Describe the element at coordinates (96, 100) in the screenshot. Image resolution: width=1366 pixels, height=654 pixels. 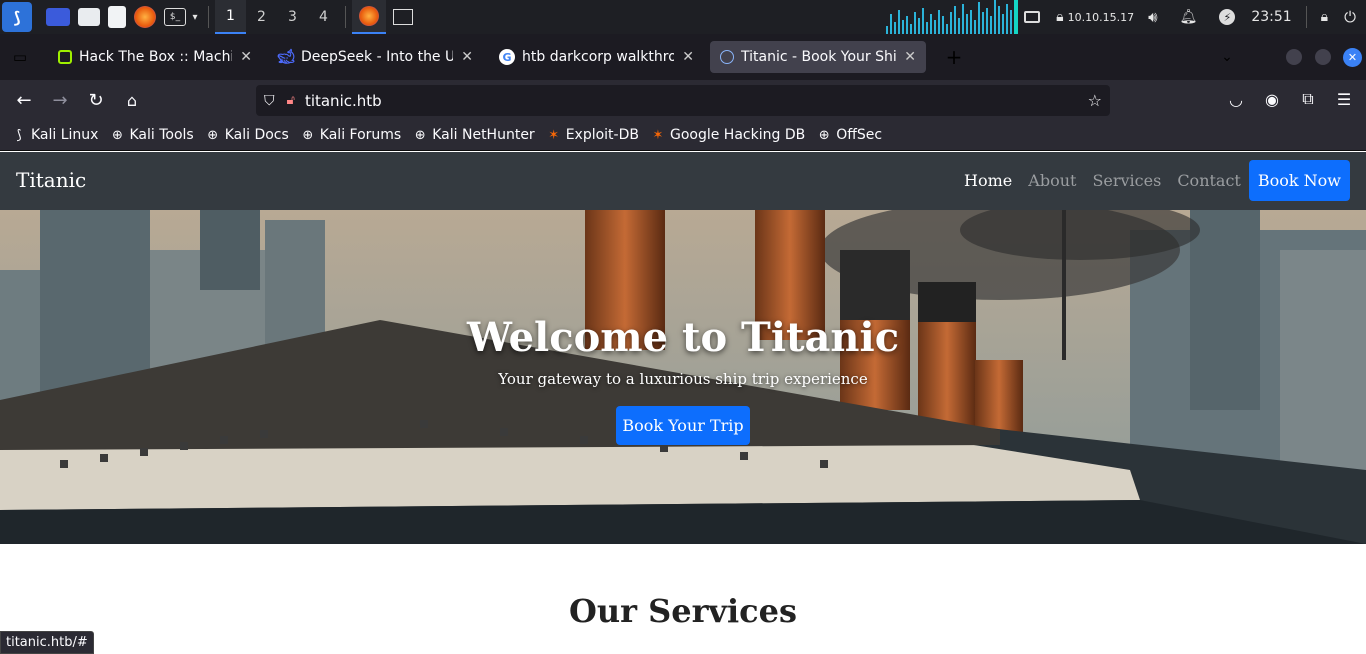
I see `reload-button: ↻` at that location.